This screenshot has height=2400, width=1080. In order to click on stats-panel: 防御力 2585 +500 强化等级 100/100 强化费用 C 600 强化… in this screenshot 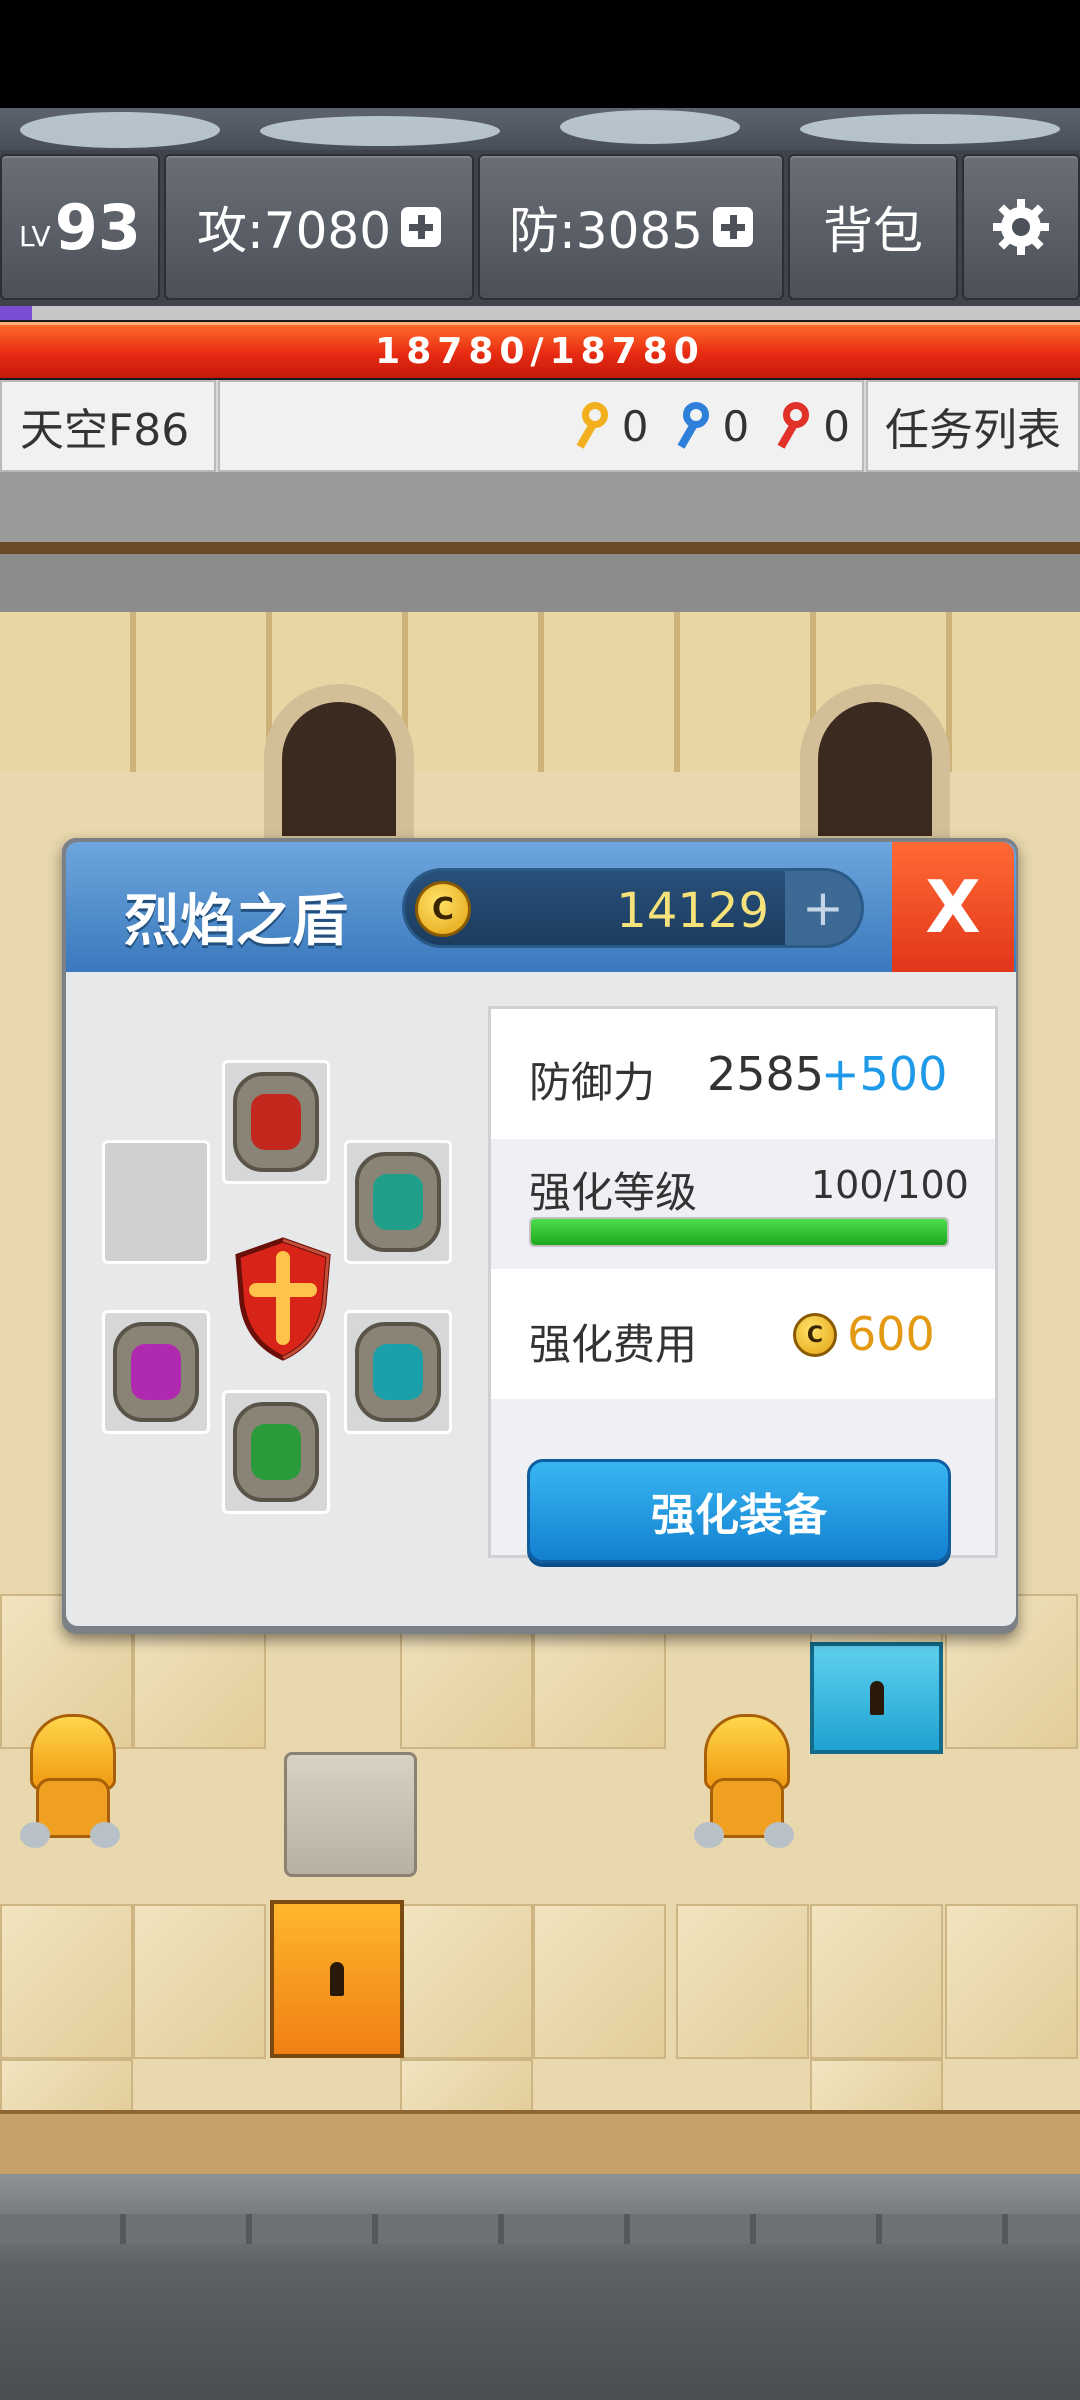, I will do `click(743, 1284)`.